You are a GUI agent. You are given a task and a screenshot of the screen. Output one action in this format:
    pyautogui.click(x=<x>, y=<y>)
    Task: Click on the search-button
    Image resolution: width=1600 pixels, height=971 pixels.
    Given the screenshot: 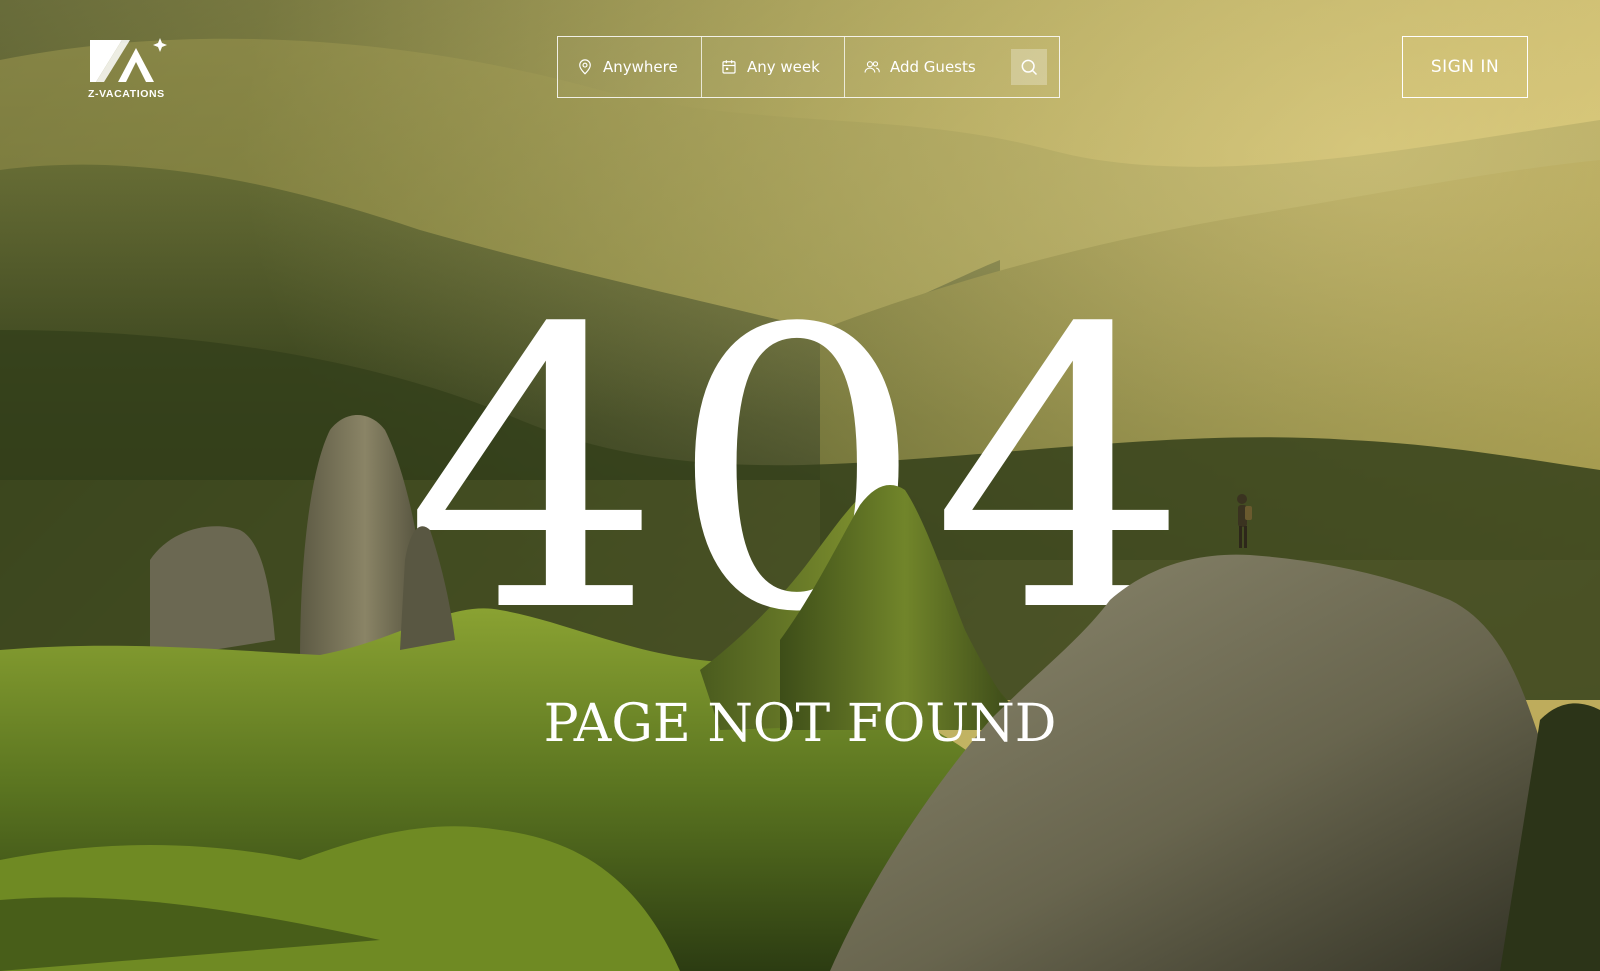 What is the action you would take?
    pyautogui.click(x=1029, y=67)
    